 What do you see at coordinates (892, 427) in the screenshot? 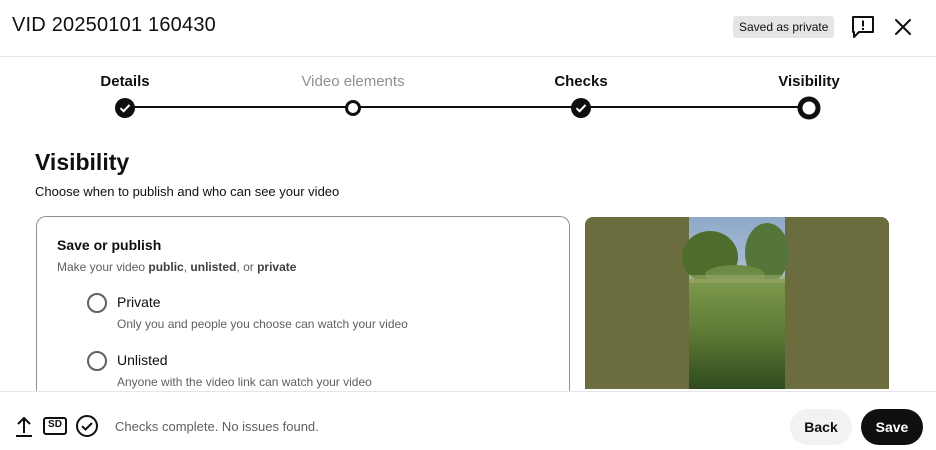
I see `save-button: Save` at bounding box center [892, 427].